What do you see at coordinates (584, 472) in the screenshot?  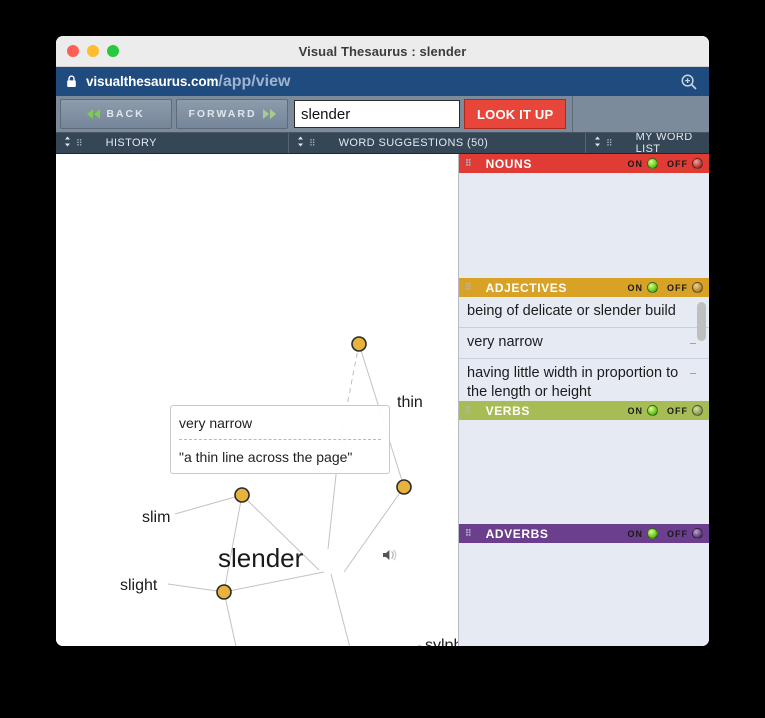 I see `section-body-verbs` at bounding box center [584, 472].